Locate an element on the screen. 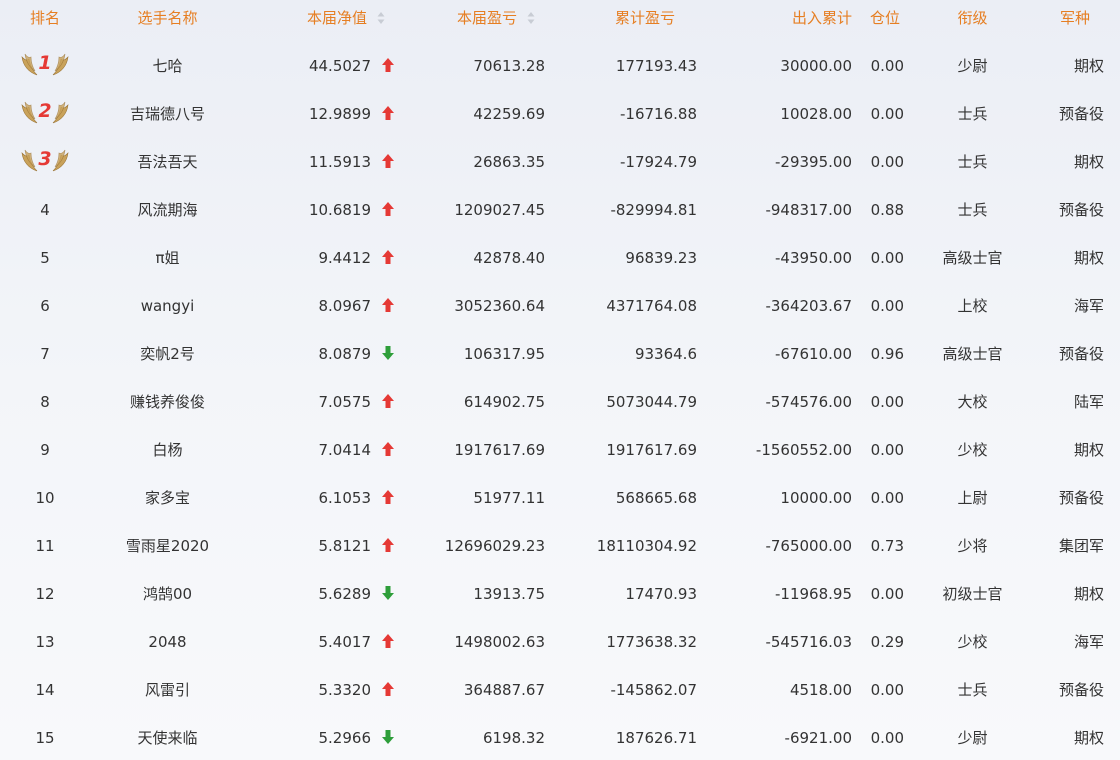 The height and width of the screenshot is (760, 1120). current-pnl: 614902.75 is located at coordinates (504, 402).